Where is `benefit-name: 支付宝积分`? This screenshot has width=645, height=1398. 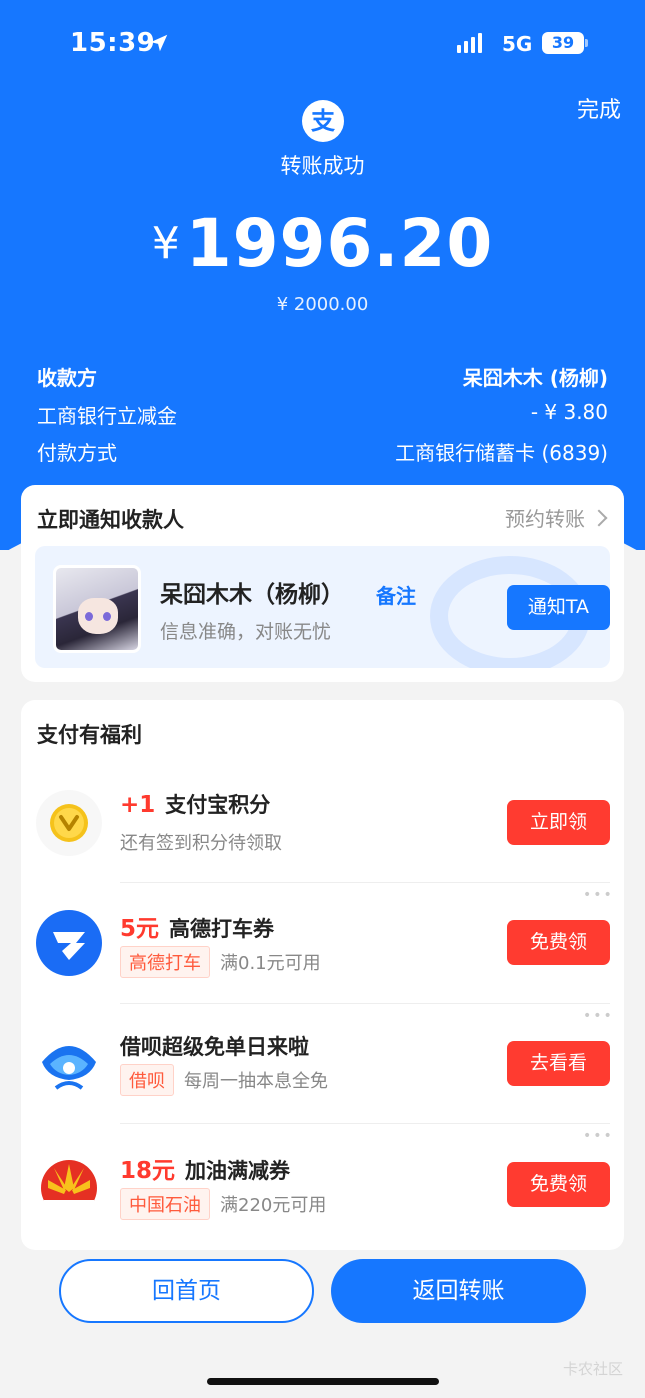 benefit-name: 支付宝积分 is located at coordinates (218, 805).